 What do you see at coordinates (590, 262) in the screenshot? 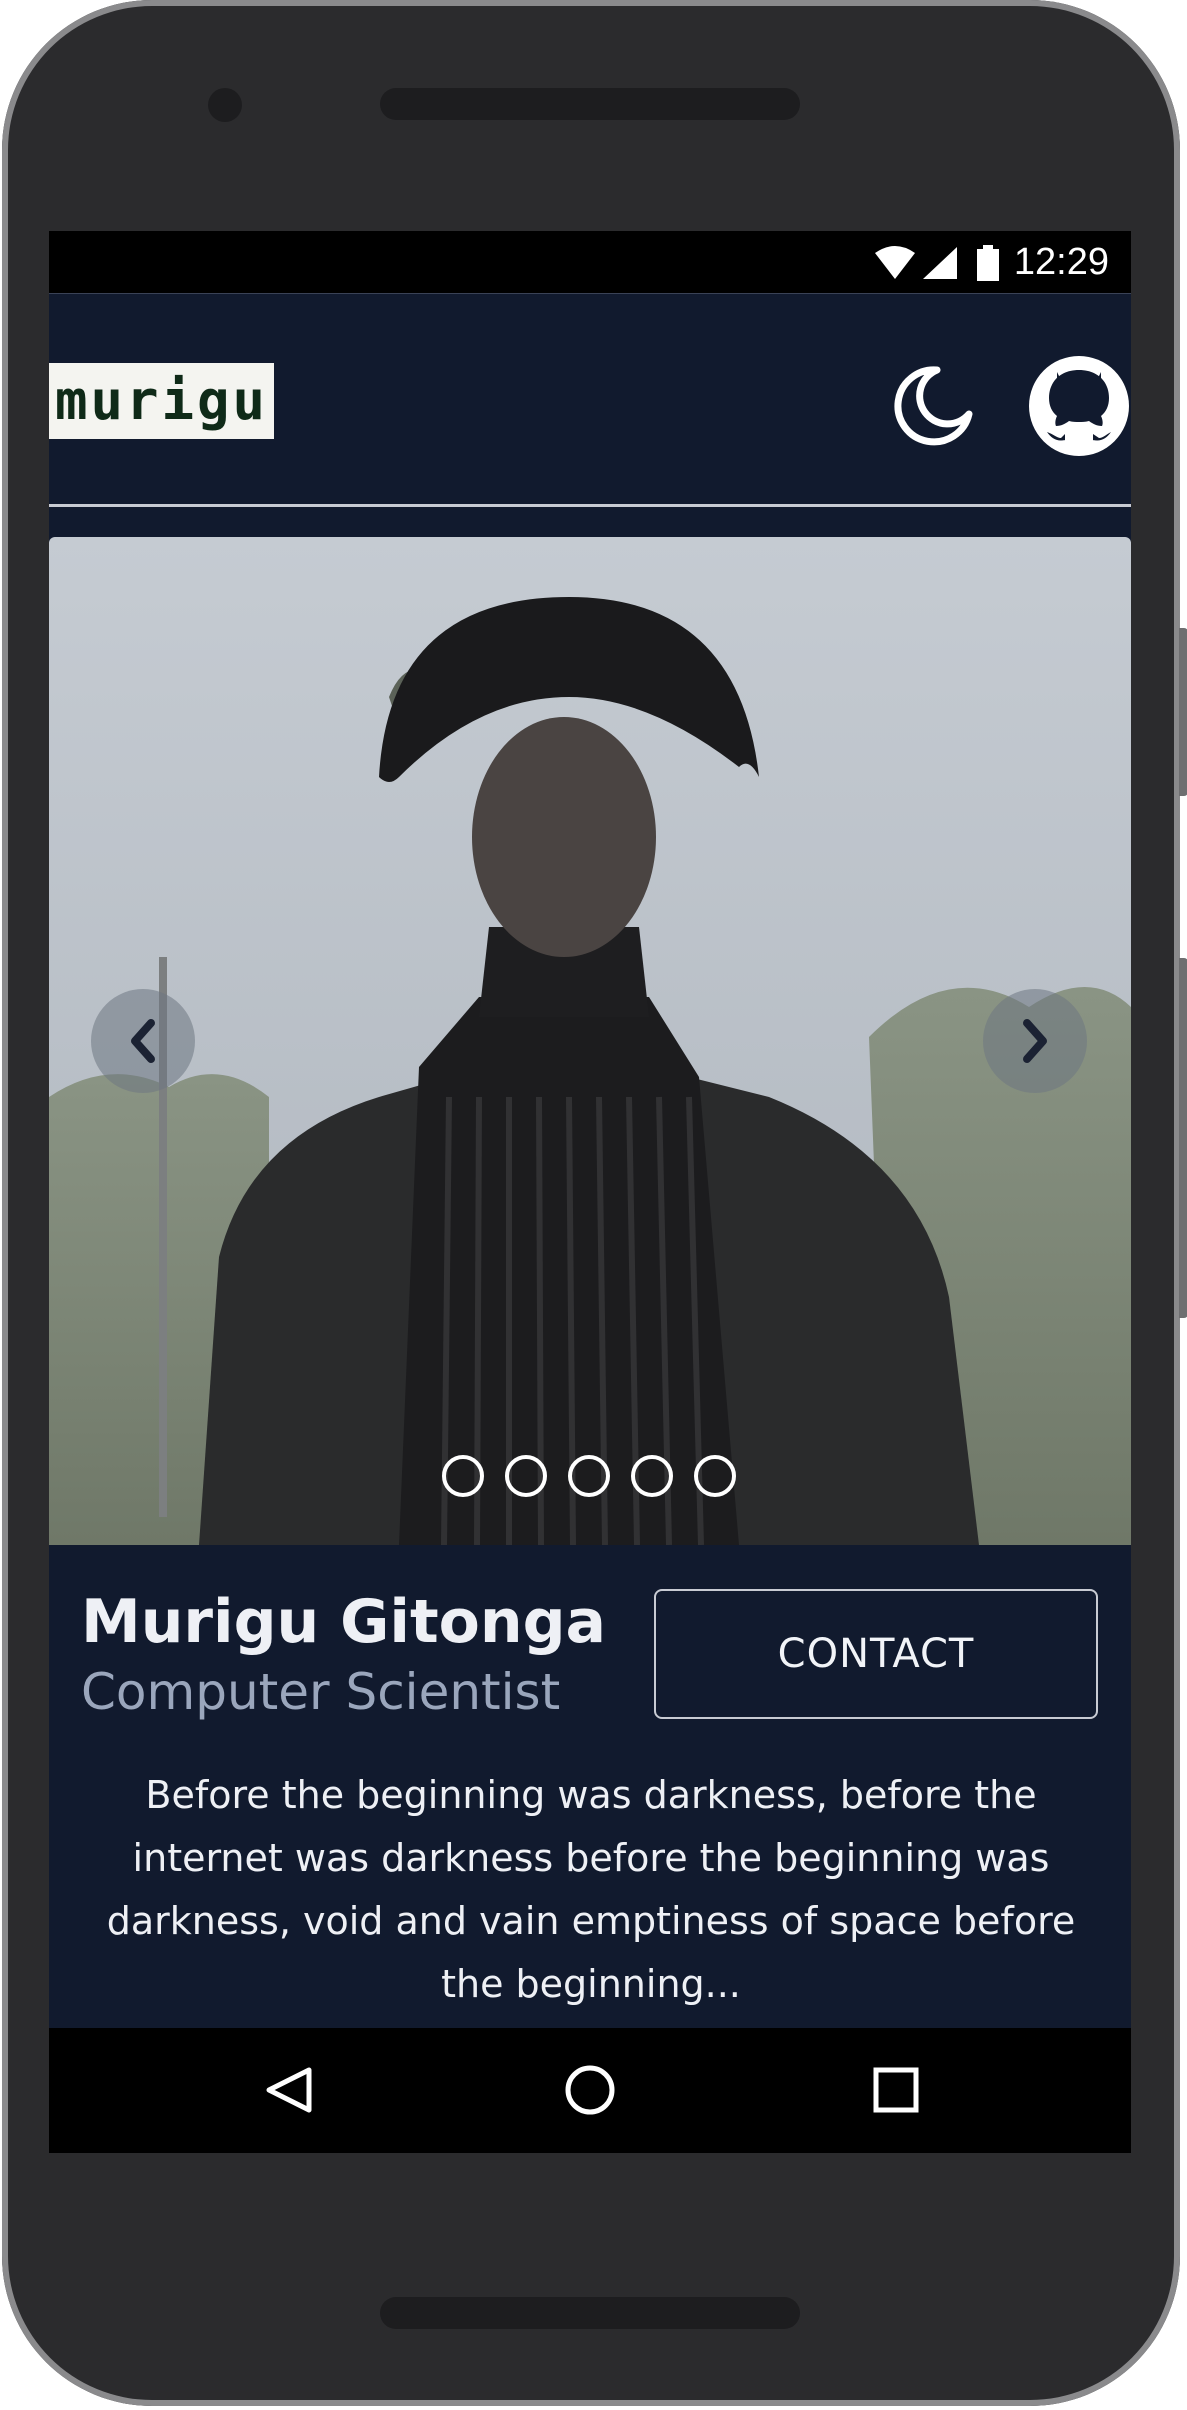
I see `status-bar: 12:29` at bounding box center [590, 262].